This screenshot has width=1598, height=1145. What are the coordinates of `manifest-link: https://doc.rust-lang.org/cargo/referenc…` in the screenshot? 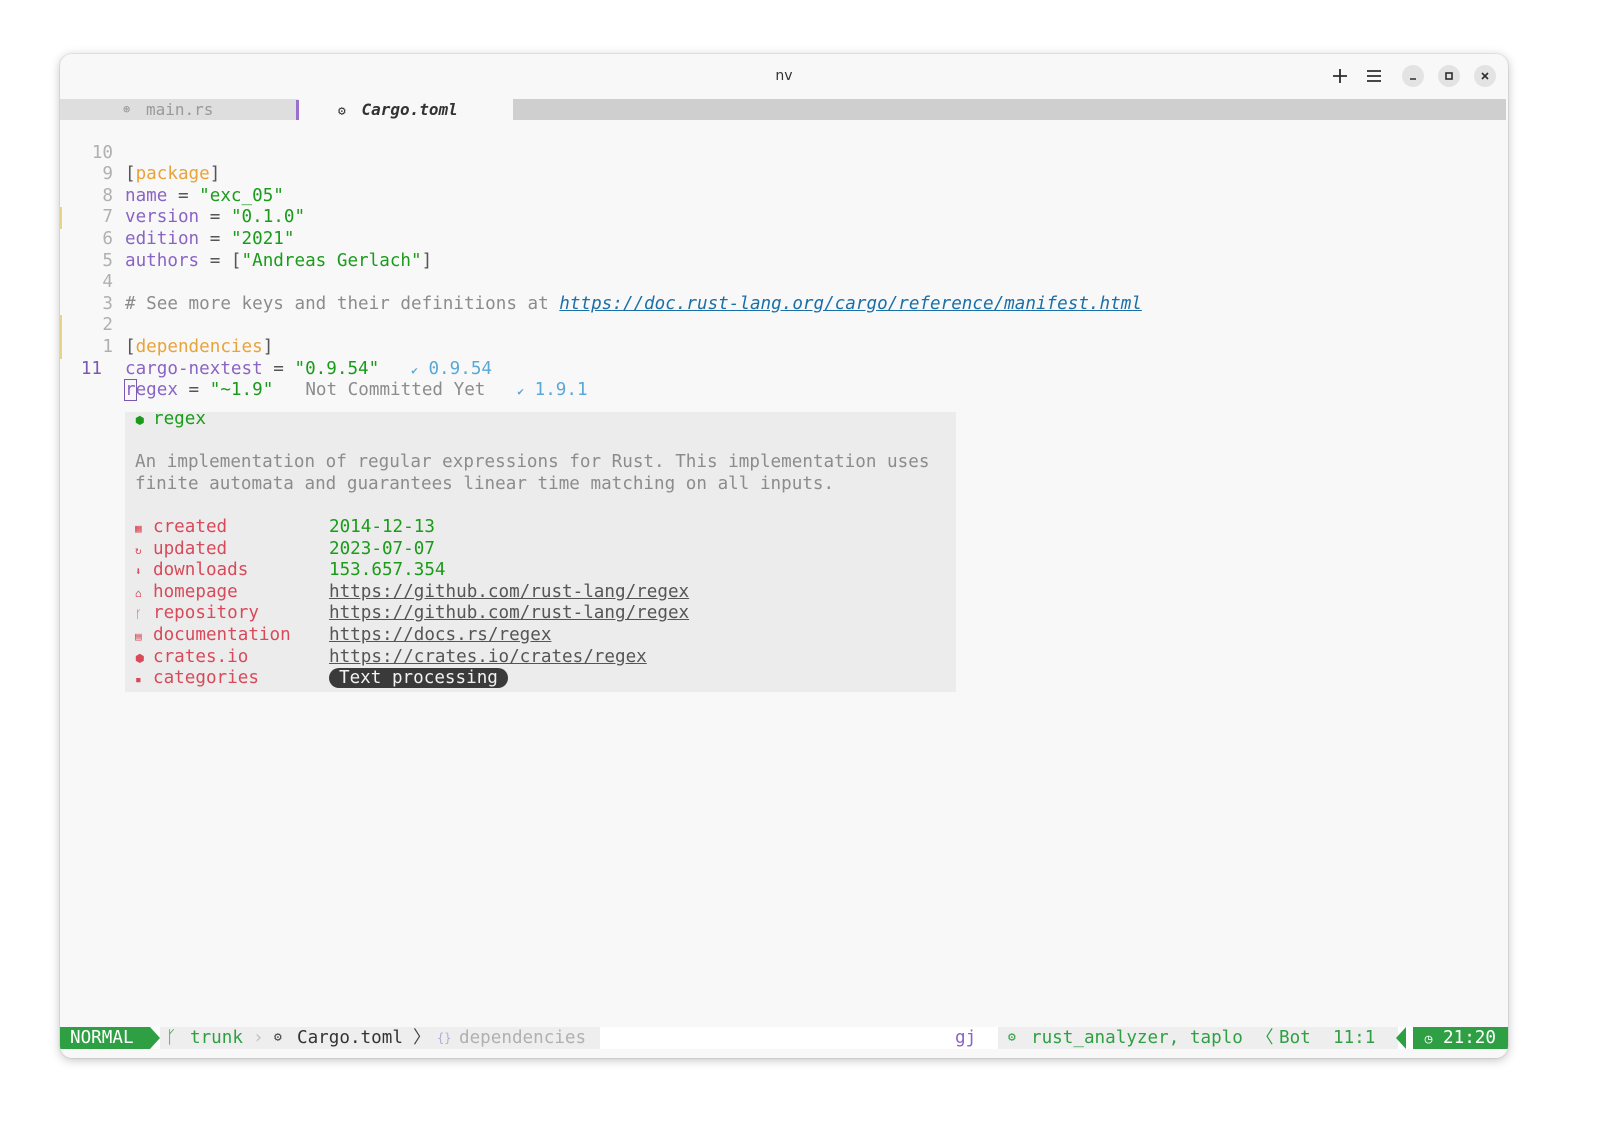 It's located at (850, 304).